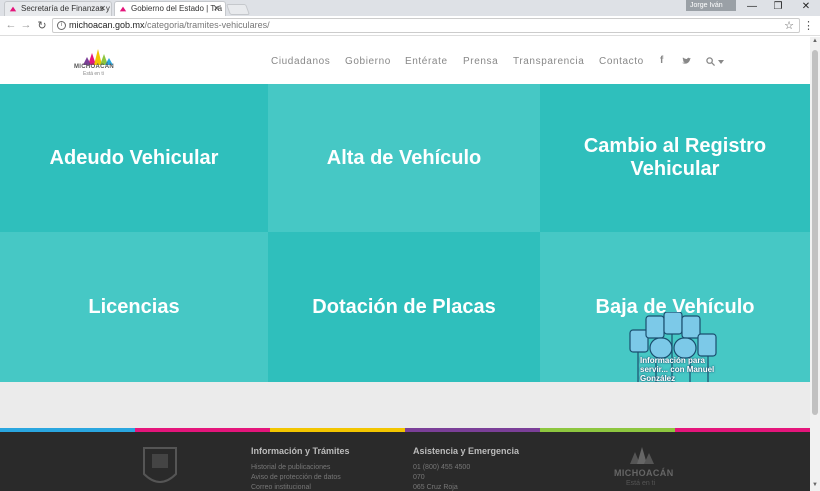  What do you see at coordinates (641, 483) in the screenshot?
I see `footer-logo-subtitle: Está en ti` at bounding box center [641, 483].